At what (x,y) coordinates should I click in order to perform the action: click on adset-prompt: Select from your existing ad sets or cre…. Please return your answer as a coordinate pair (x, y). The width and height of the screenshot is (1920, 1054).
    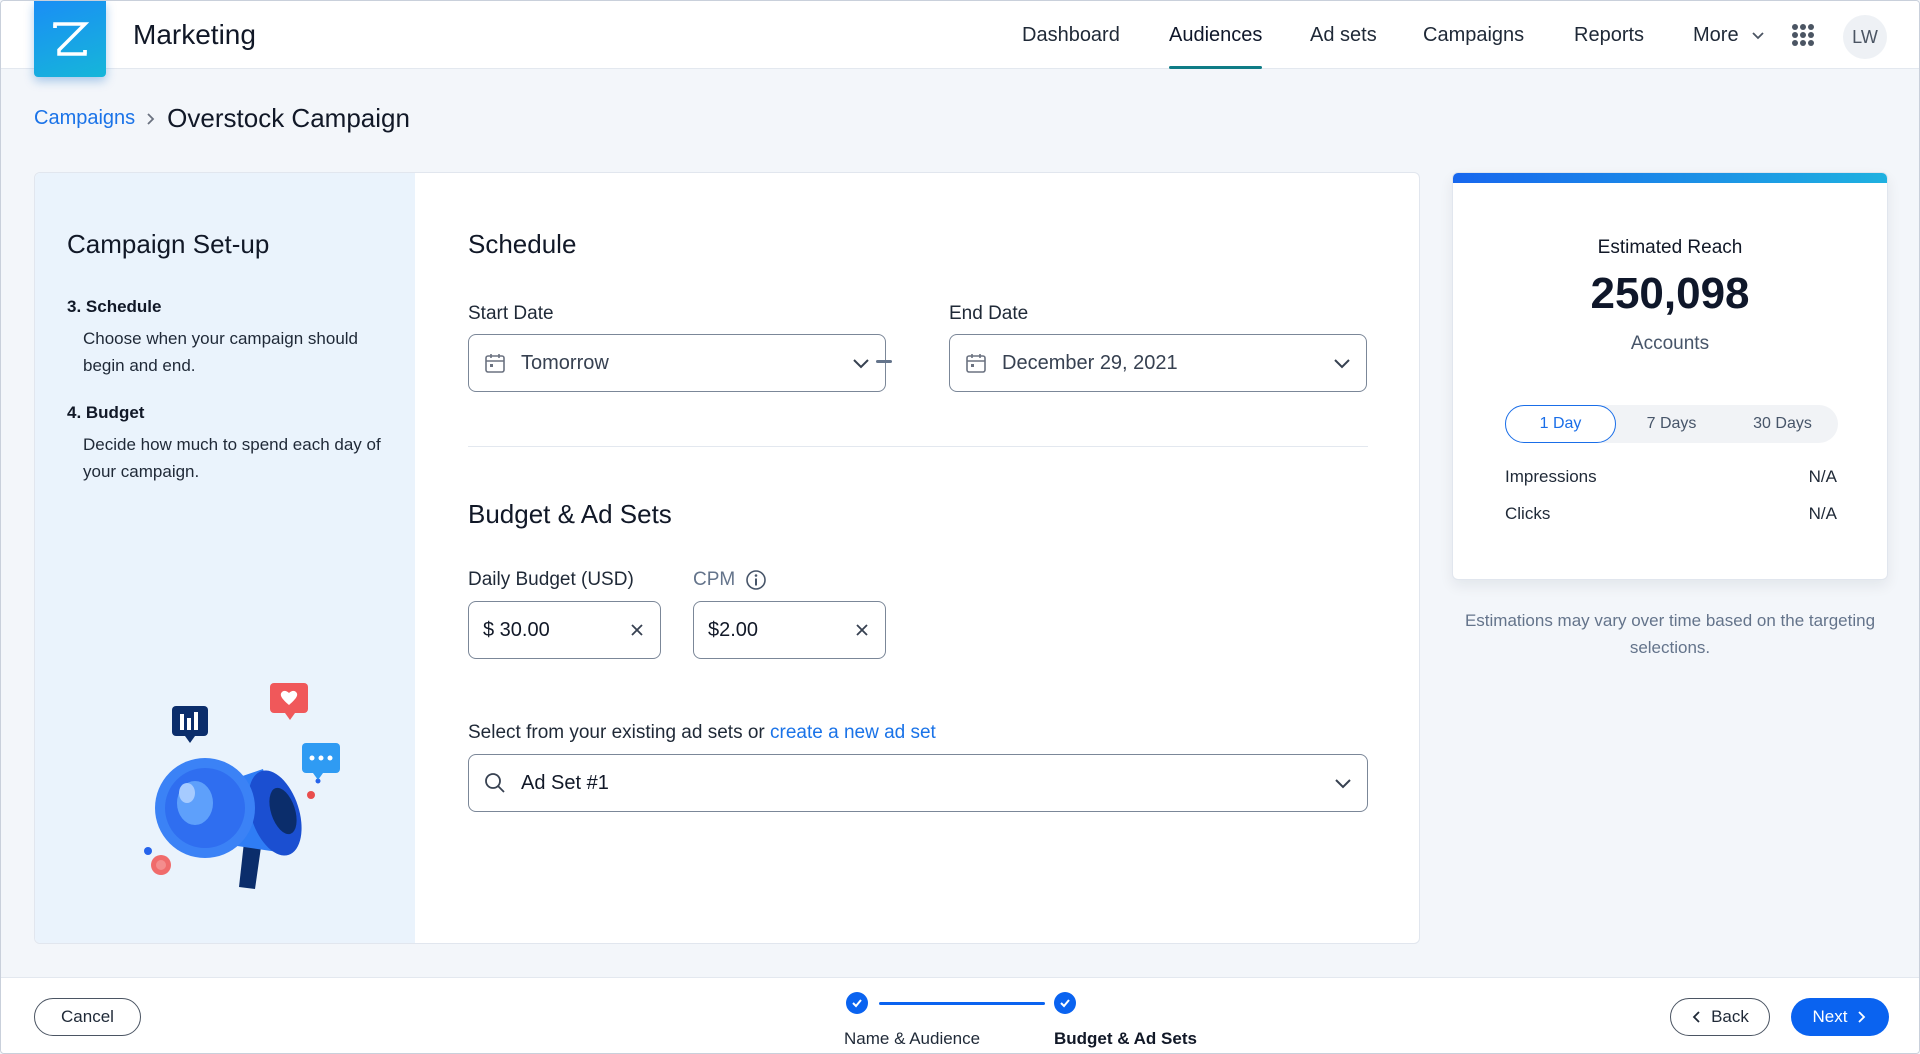
    Looking at the image, I should click on (702, 733).